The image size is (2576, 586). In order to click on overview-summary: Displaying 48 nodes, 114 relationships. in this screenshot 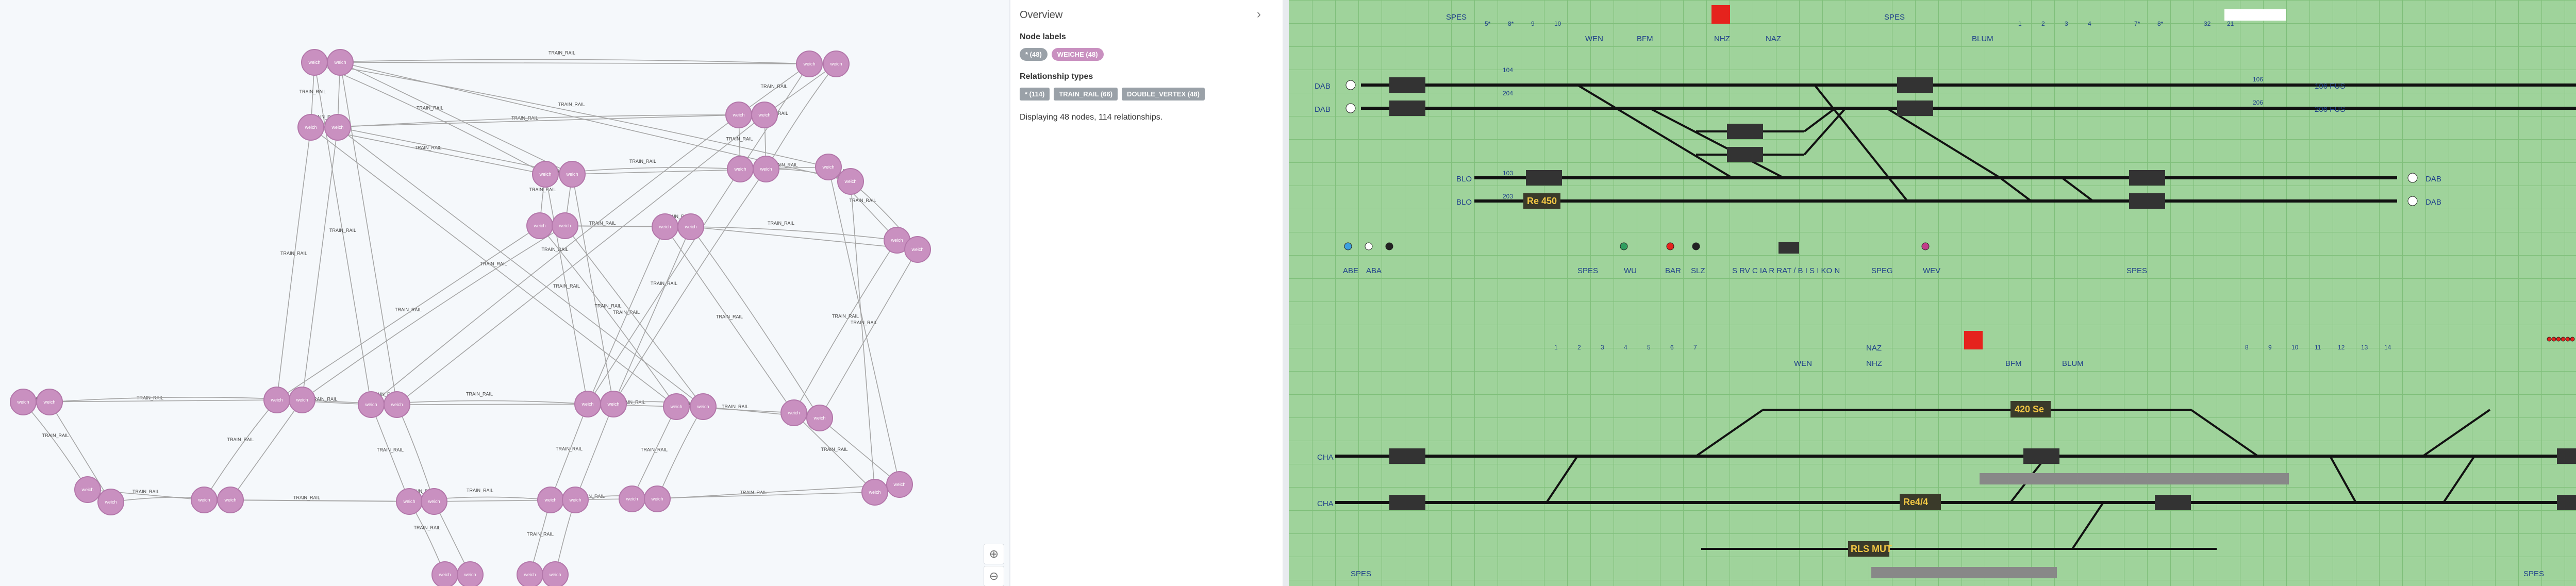, I will do `click(1092, 118)`.